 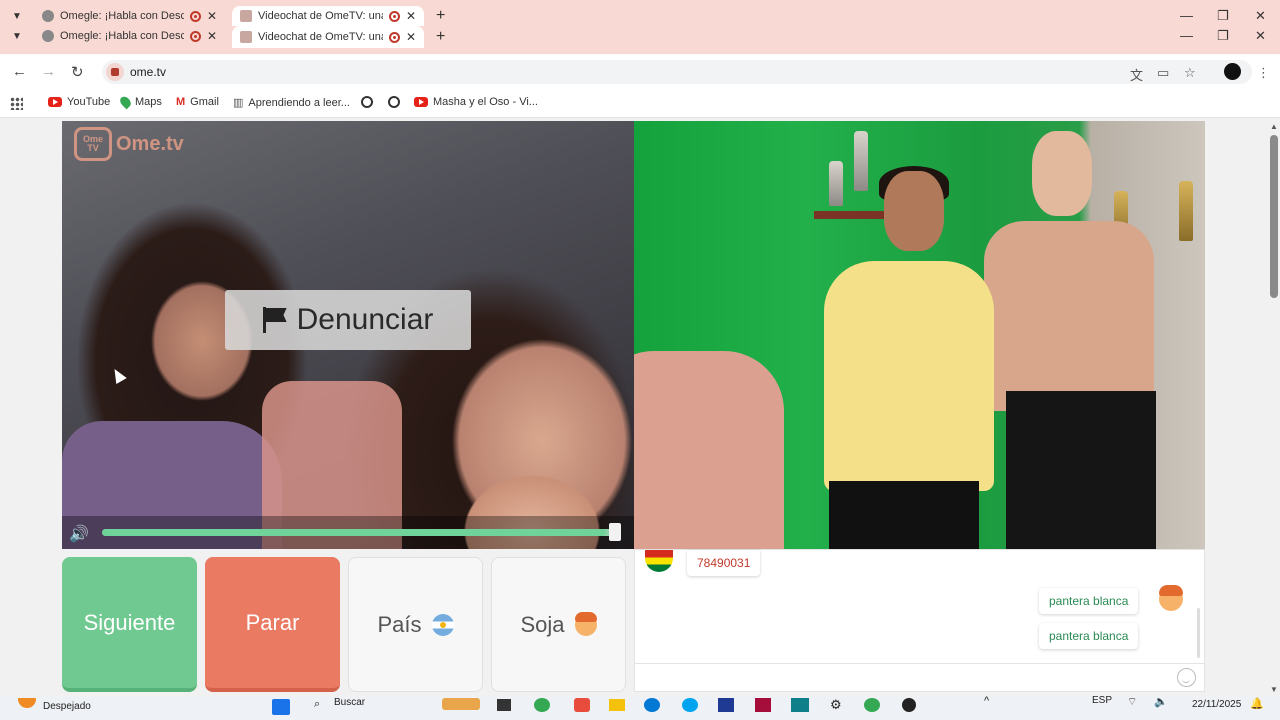 What do you see at coordinates (1274, 126) in the screenshot?
I see `scroll-up-arrow-icon: ▲` at bounding box center [1274, 126].